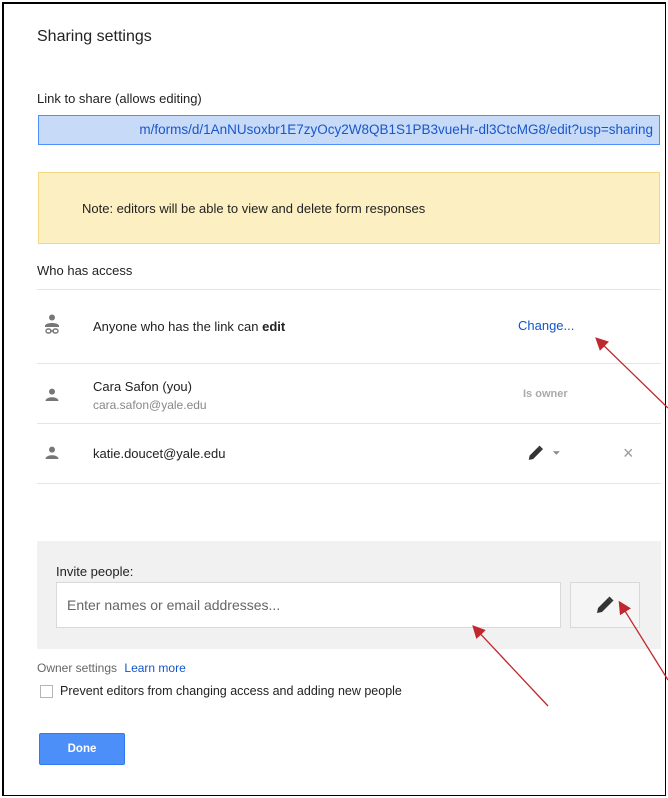 The image size is (668, 798). I want to click on link-label: Link to share (allows editing), so click(119, 98).